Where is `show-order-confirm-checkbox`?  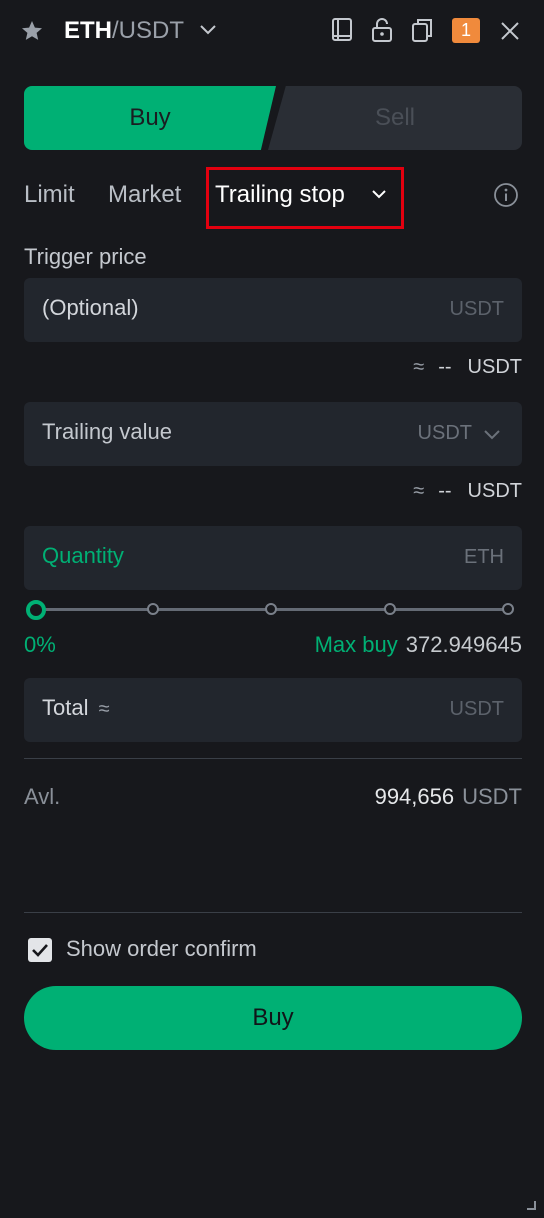 show-order-confirm-checkbox is located at coordinates (40, 950).